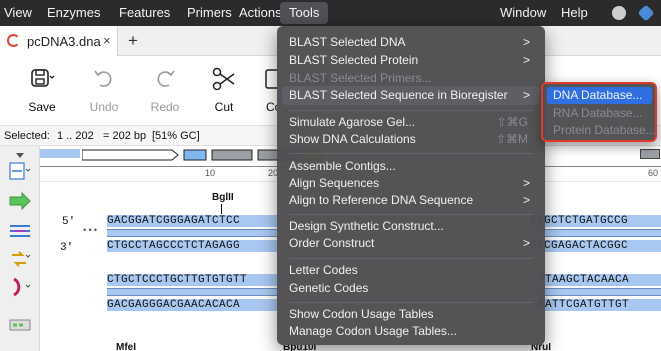 Image resolution: width=661 pixels, height=351 pixels. What do you see at coordinates (107, 40) in the screenshot?
I see `close-tab-icon: ×` at bounding box center [107, 40].